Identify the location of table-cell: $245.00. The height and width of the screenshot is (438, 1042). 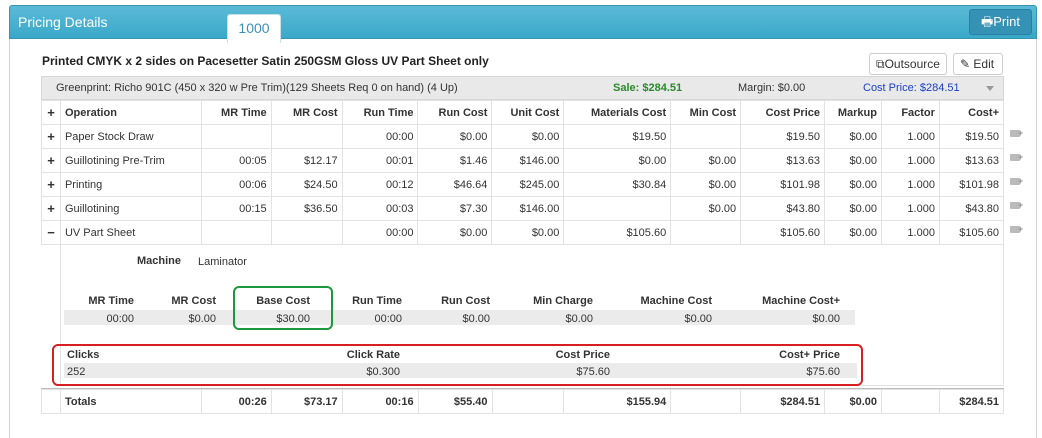
(528, 184).